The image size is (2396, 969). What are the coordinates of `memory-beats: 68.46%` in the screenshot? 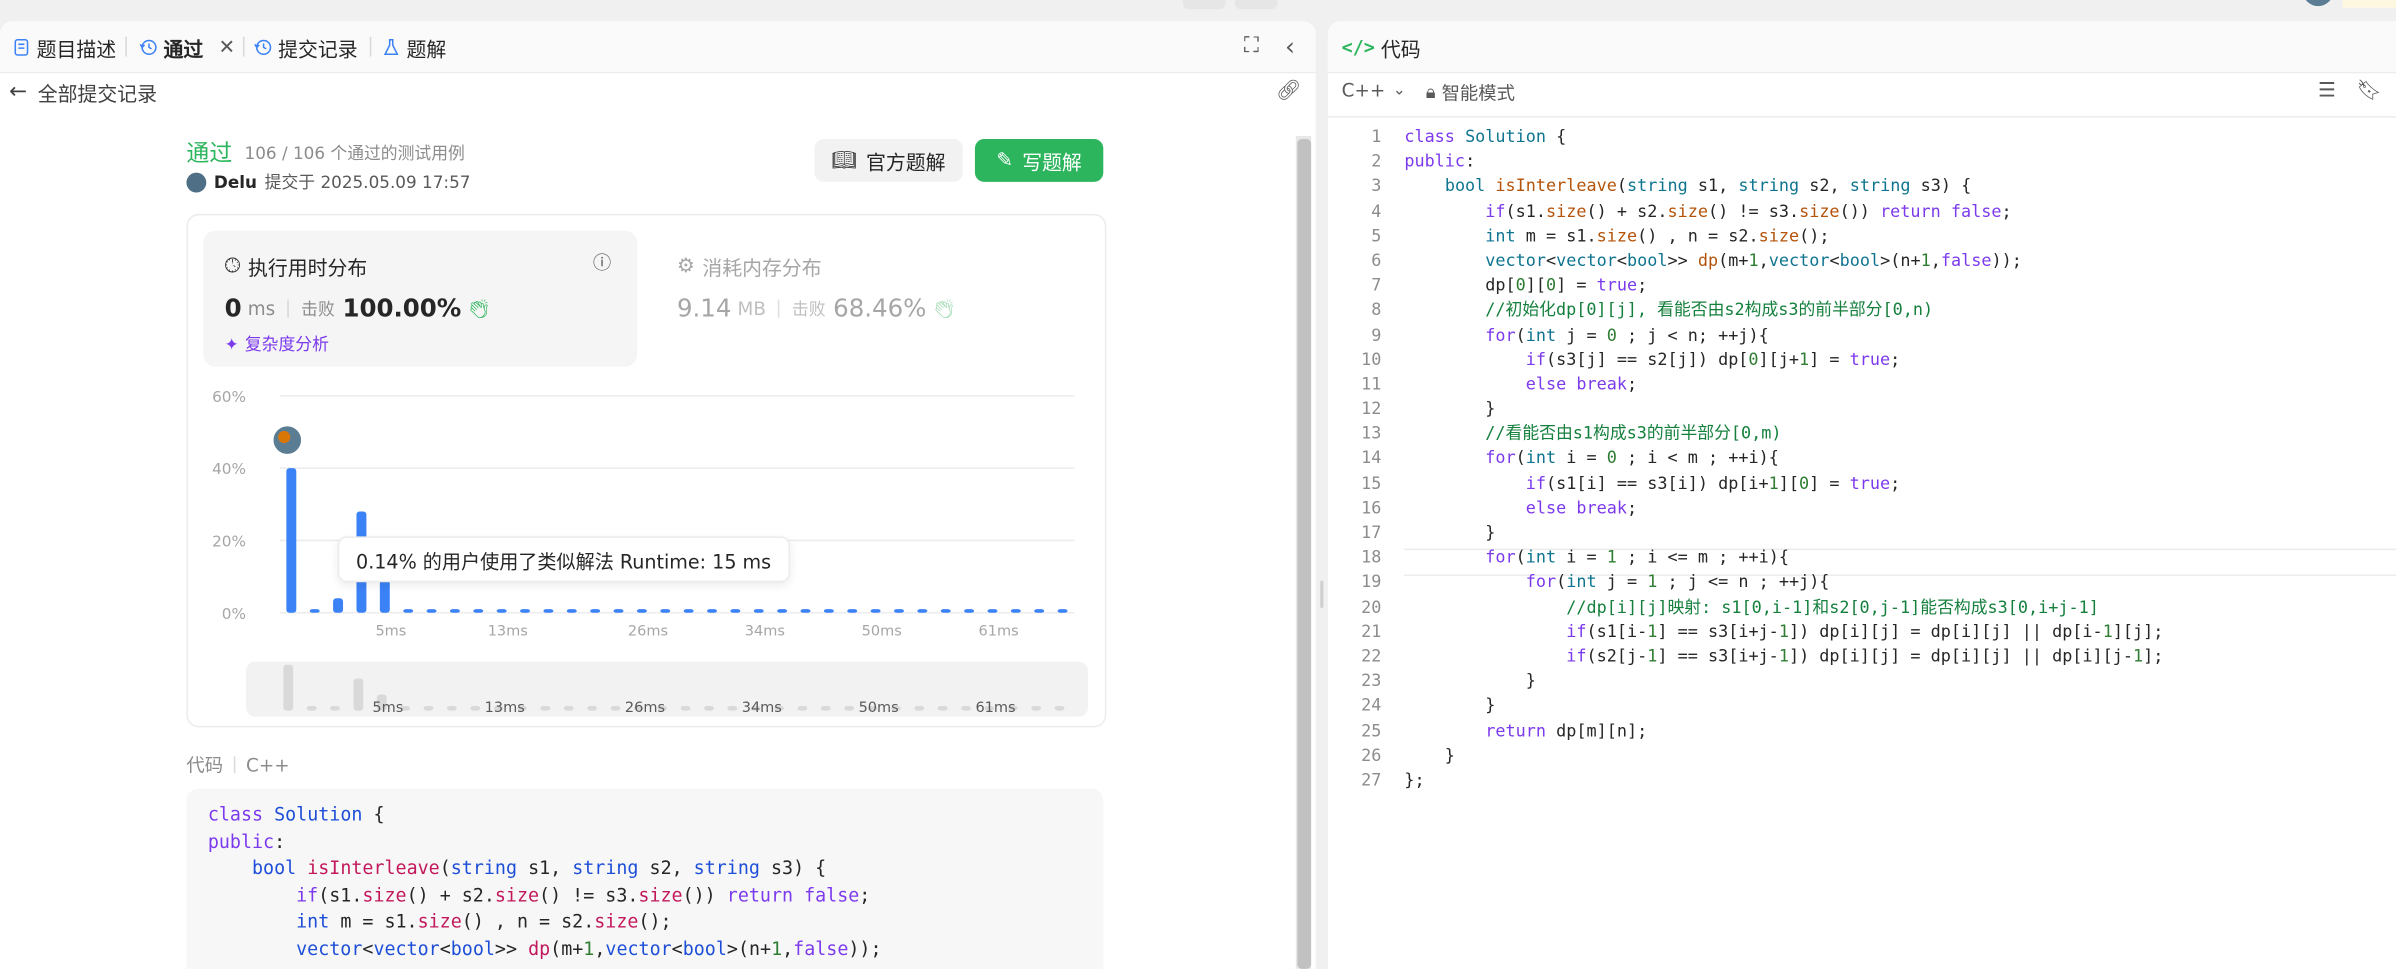 It's located at (880, 308).